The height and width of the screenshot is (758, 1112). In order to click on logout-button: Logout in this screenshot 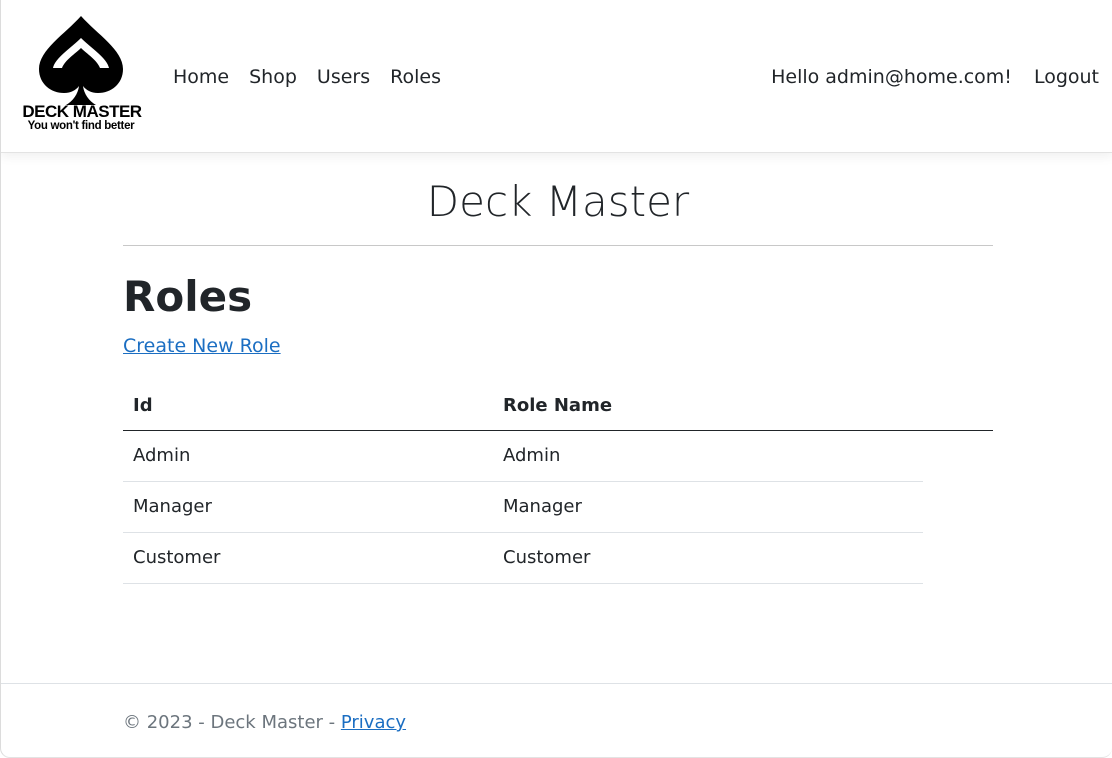, I will do `click(1055, 77)`.